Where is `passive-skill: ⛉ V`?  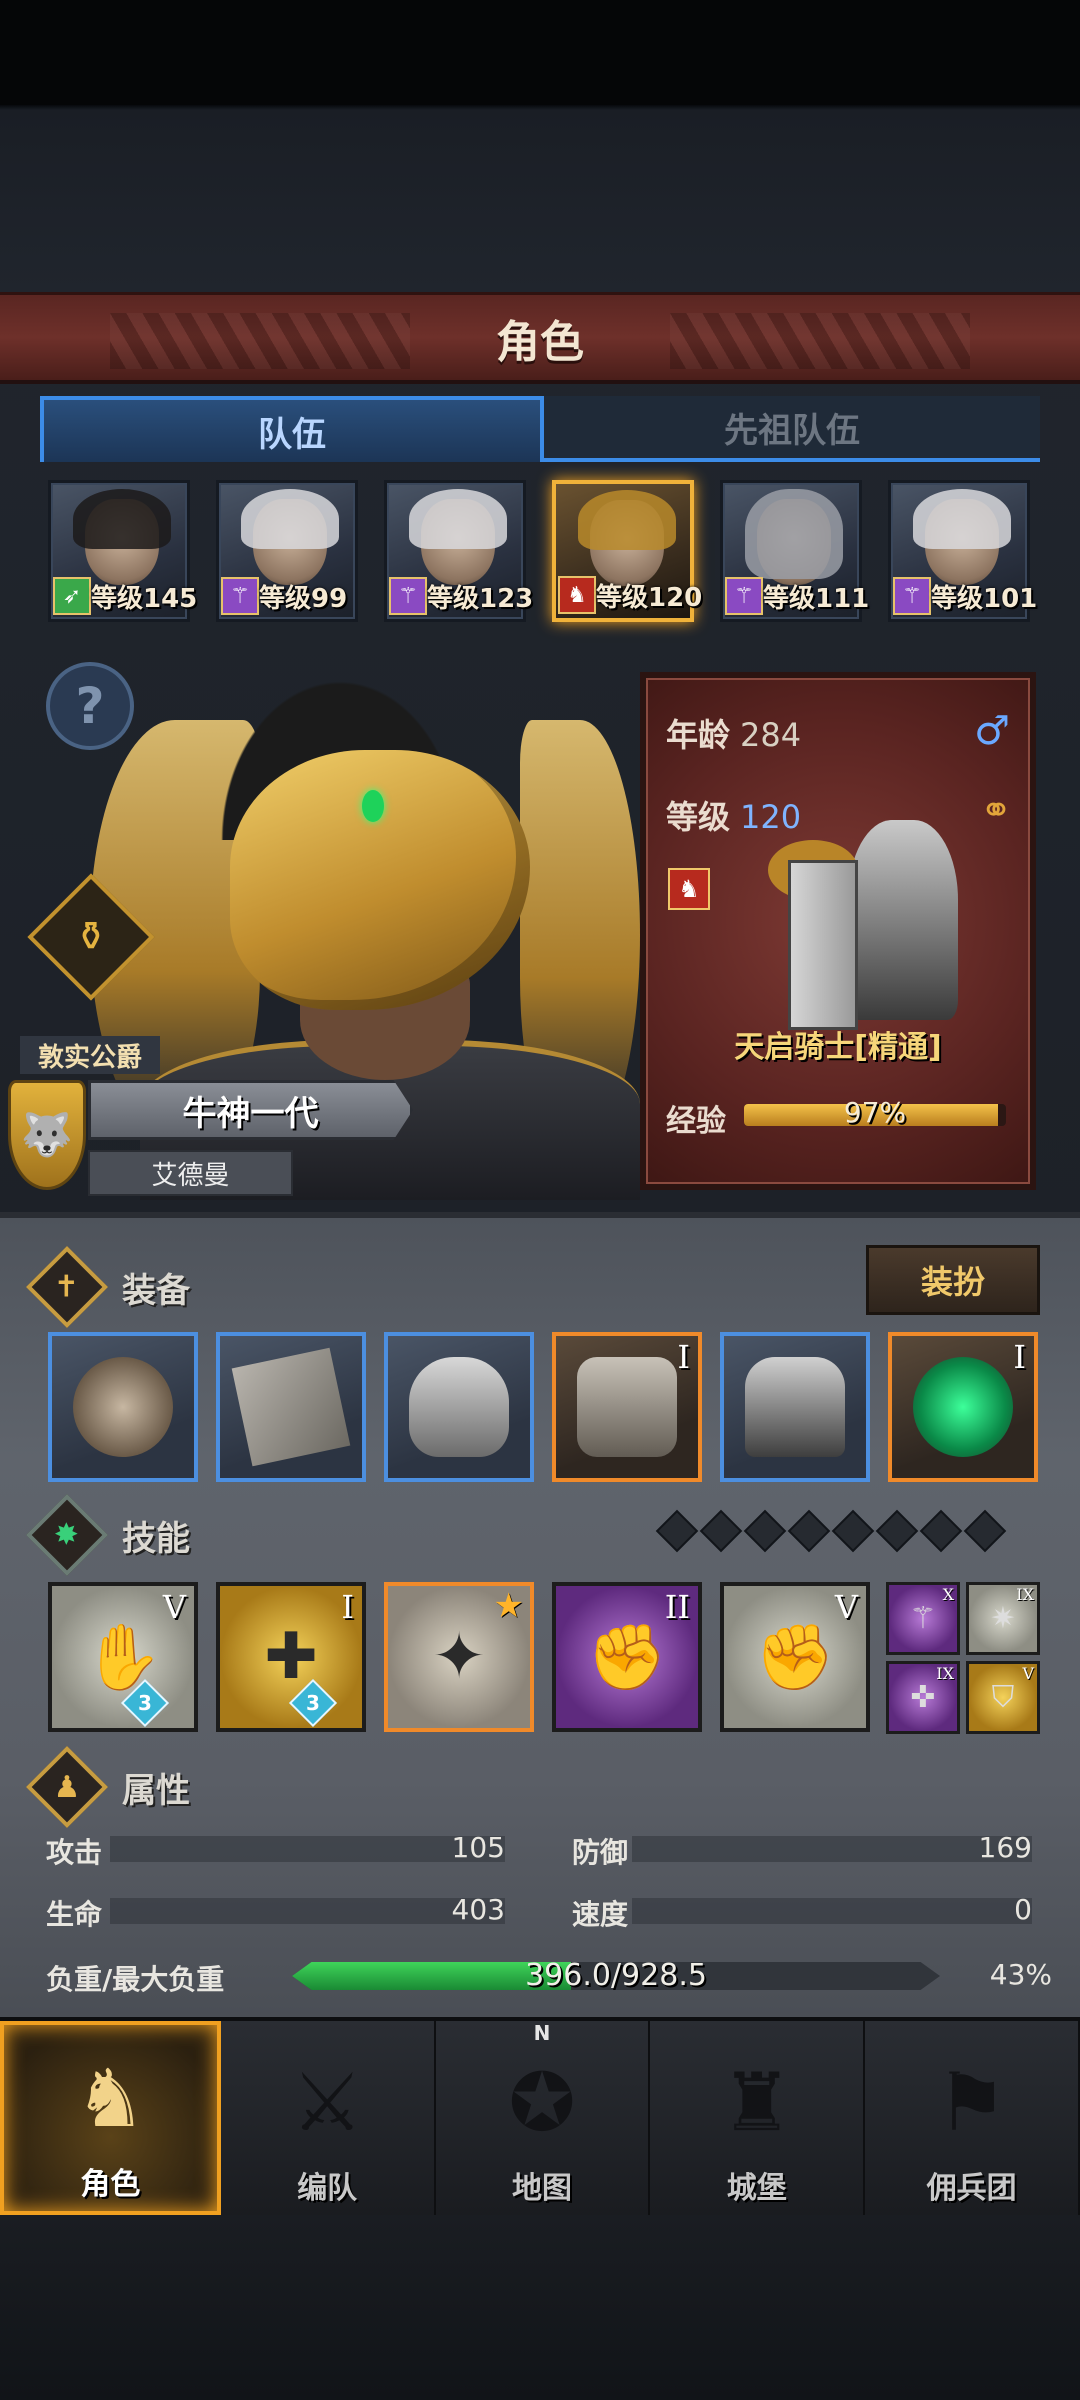 passive-skill: ⛉ V is located at coordinates (1003, 1697).